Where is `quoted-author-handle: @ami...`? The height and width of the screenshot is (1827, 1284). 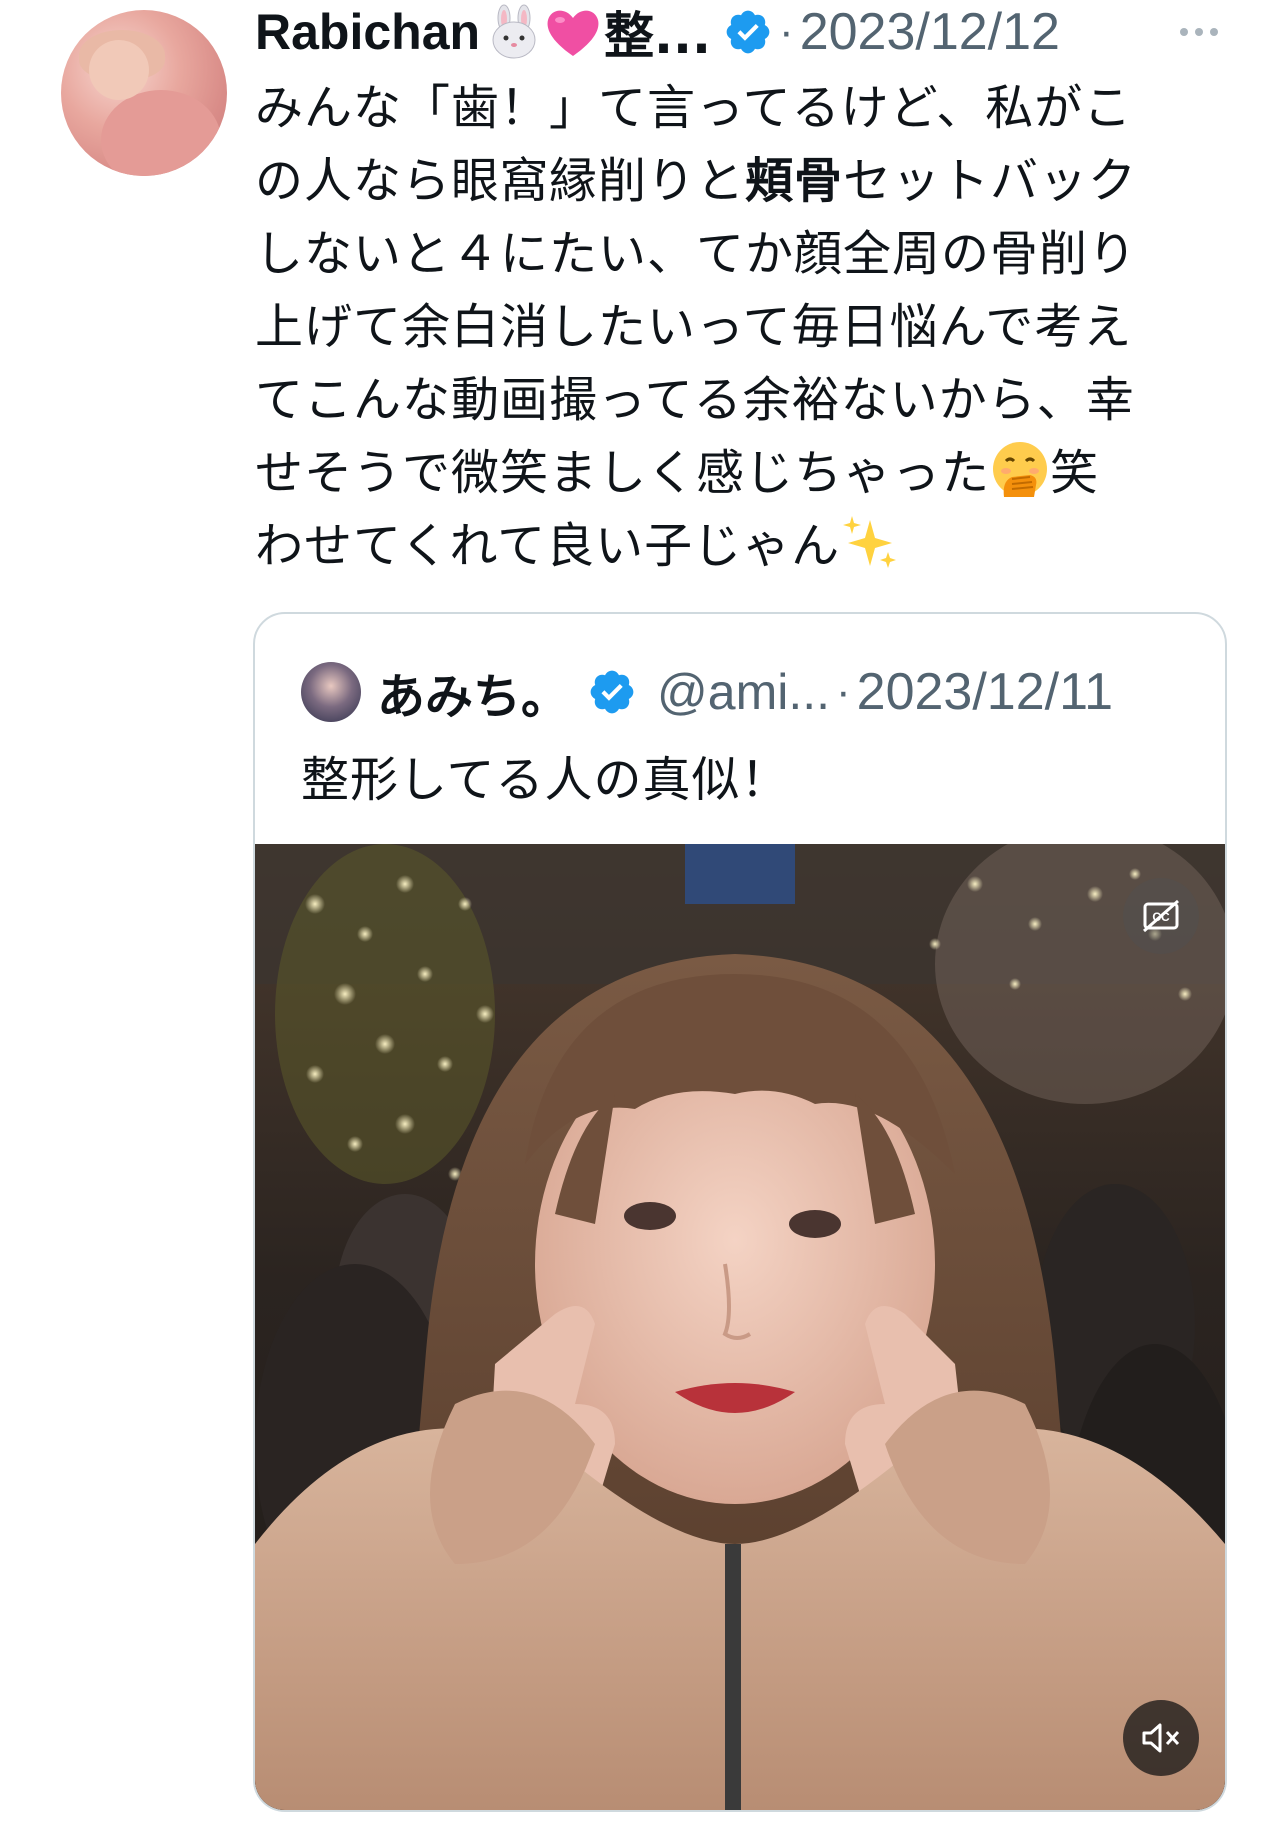 quoted-author-handle: @ami... is located at coordinates (743, 692).